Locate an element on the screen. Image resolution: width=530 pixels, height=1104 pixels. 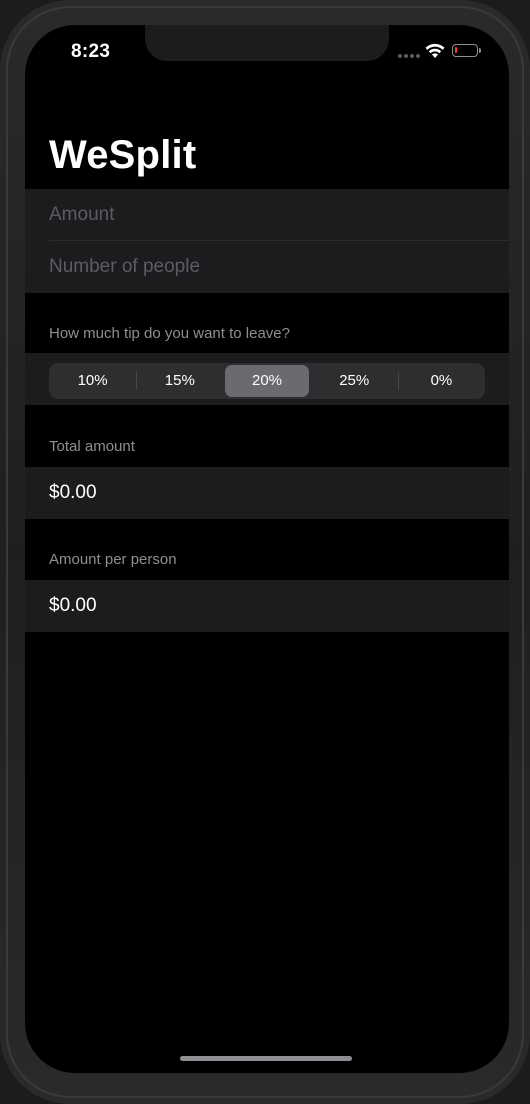
battery-icon is located at coordinates (466, 50).